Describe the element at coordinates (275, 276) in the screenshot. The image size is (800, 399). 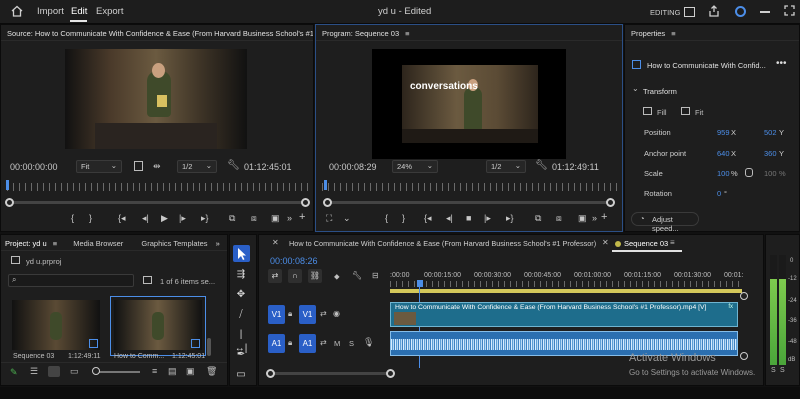
I see `nest-icon: ⇄` at that location.